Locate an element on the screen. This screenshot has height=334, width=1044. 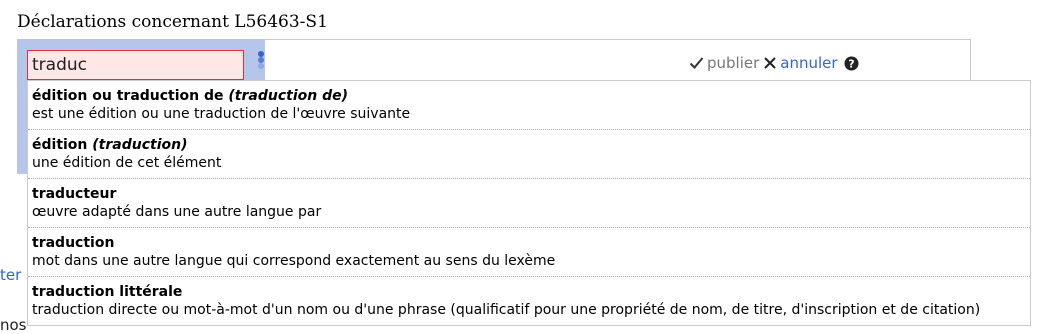
publish-button: publier is located at coordinates (724, 63).